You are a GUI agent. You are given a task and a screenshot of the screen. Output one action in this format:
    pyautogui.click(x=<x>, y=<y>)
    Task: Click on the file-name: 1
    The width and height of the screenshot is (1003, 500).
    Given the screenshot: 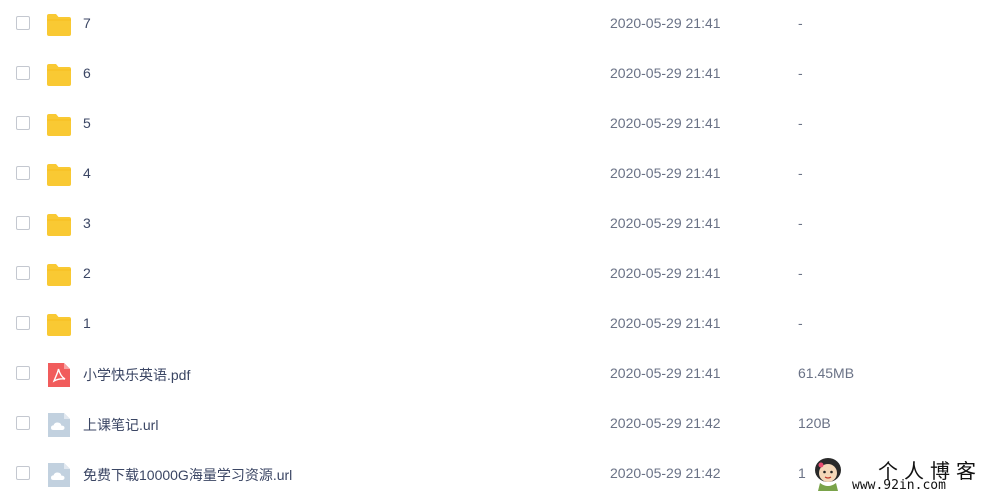 What is the action you would take?
    pyautogui.click(x=87, y=323)
    